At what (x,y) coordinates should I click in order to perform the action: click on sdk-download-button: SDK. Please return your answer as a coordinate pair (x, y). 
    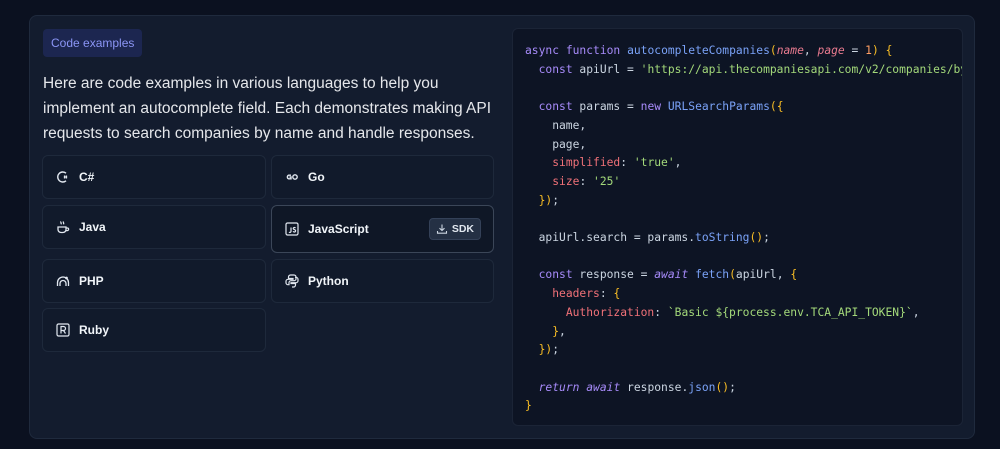
    Looking at the image, I should click on (454, 229).